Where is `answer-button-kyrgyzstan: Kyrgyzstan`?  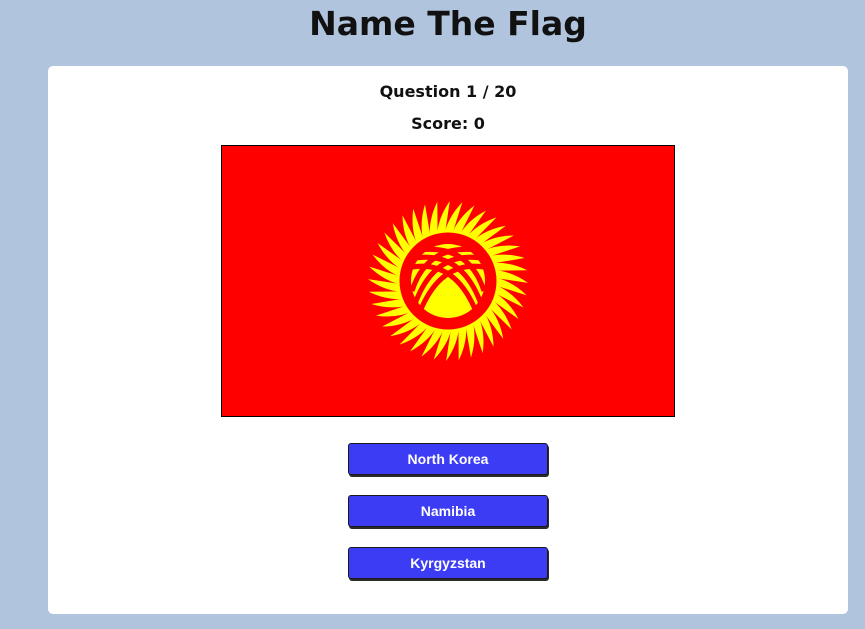
answer-button-kyrgyzstan: Kyrgyzstan is located at coordinates (448, 563).